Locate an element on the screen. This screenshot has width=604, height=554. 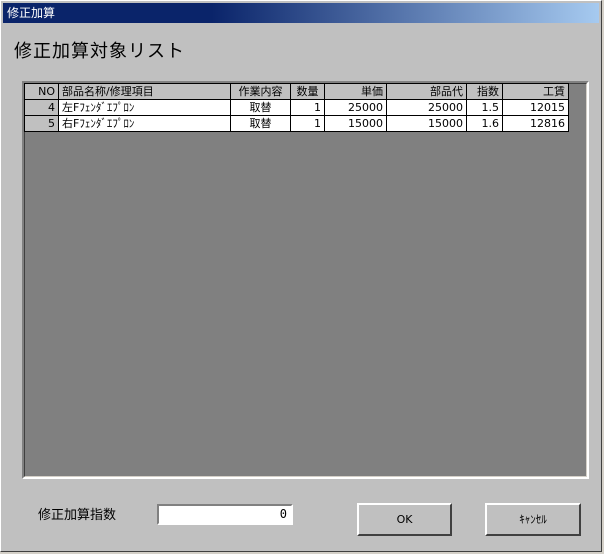
column-header-part-name: 部品名称/修理項目 is located at coordinates (144, 91).